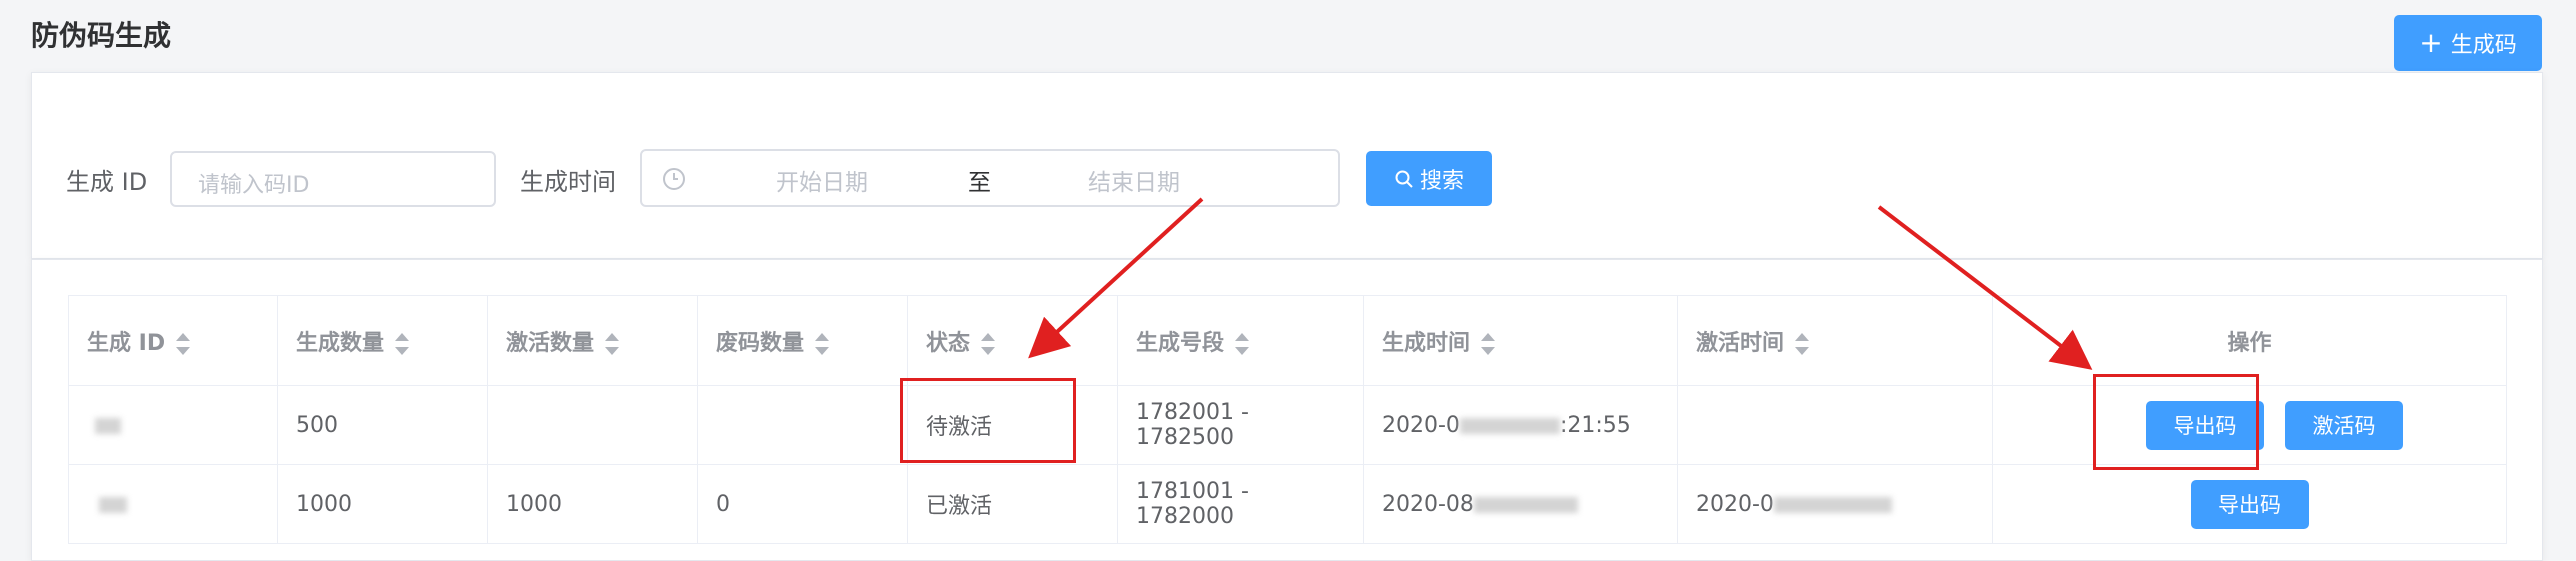 The image size is (2576, 561). I want to click on annotation-arrows, so click(1560, 283).